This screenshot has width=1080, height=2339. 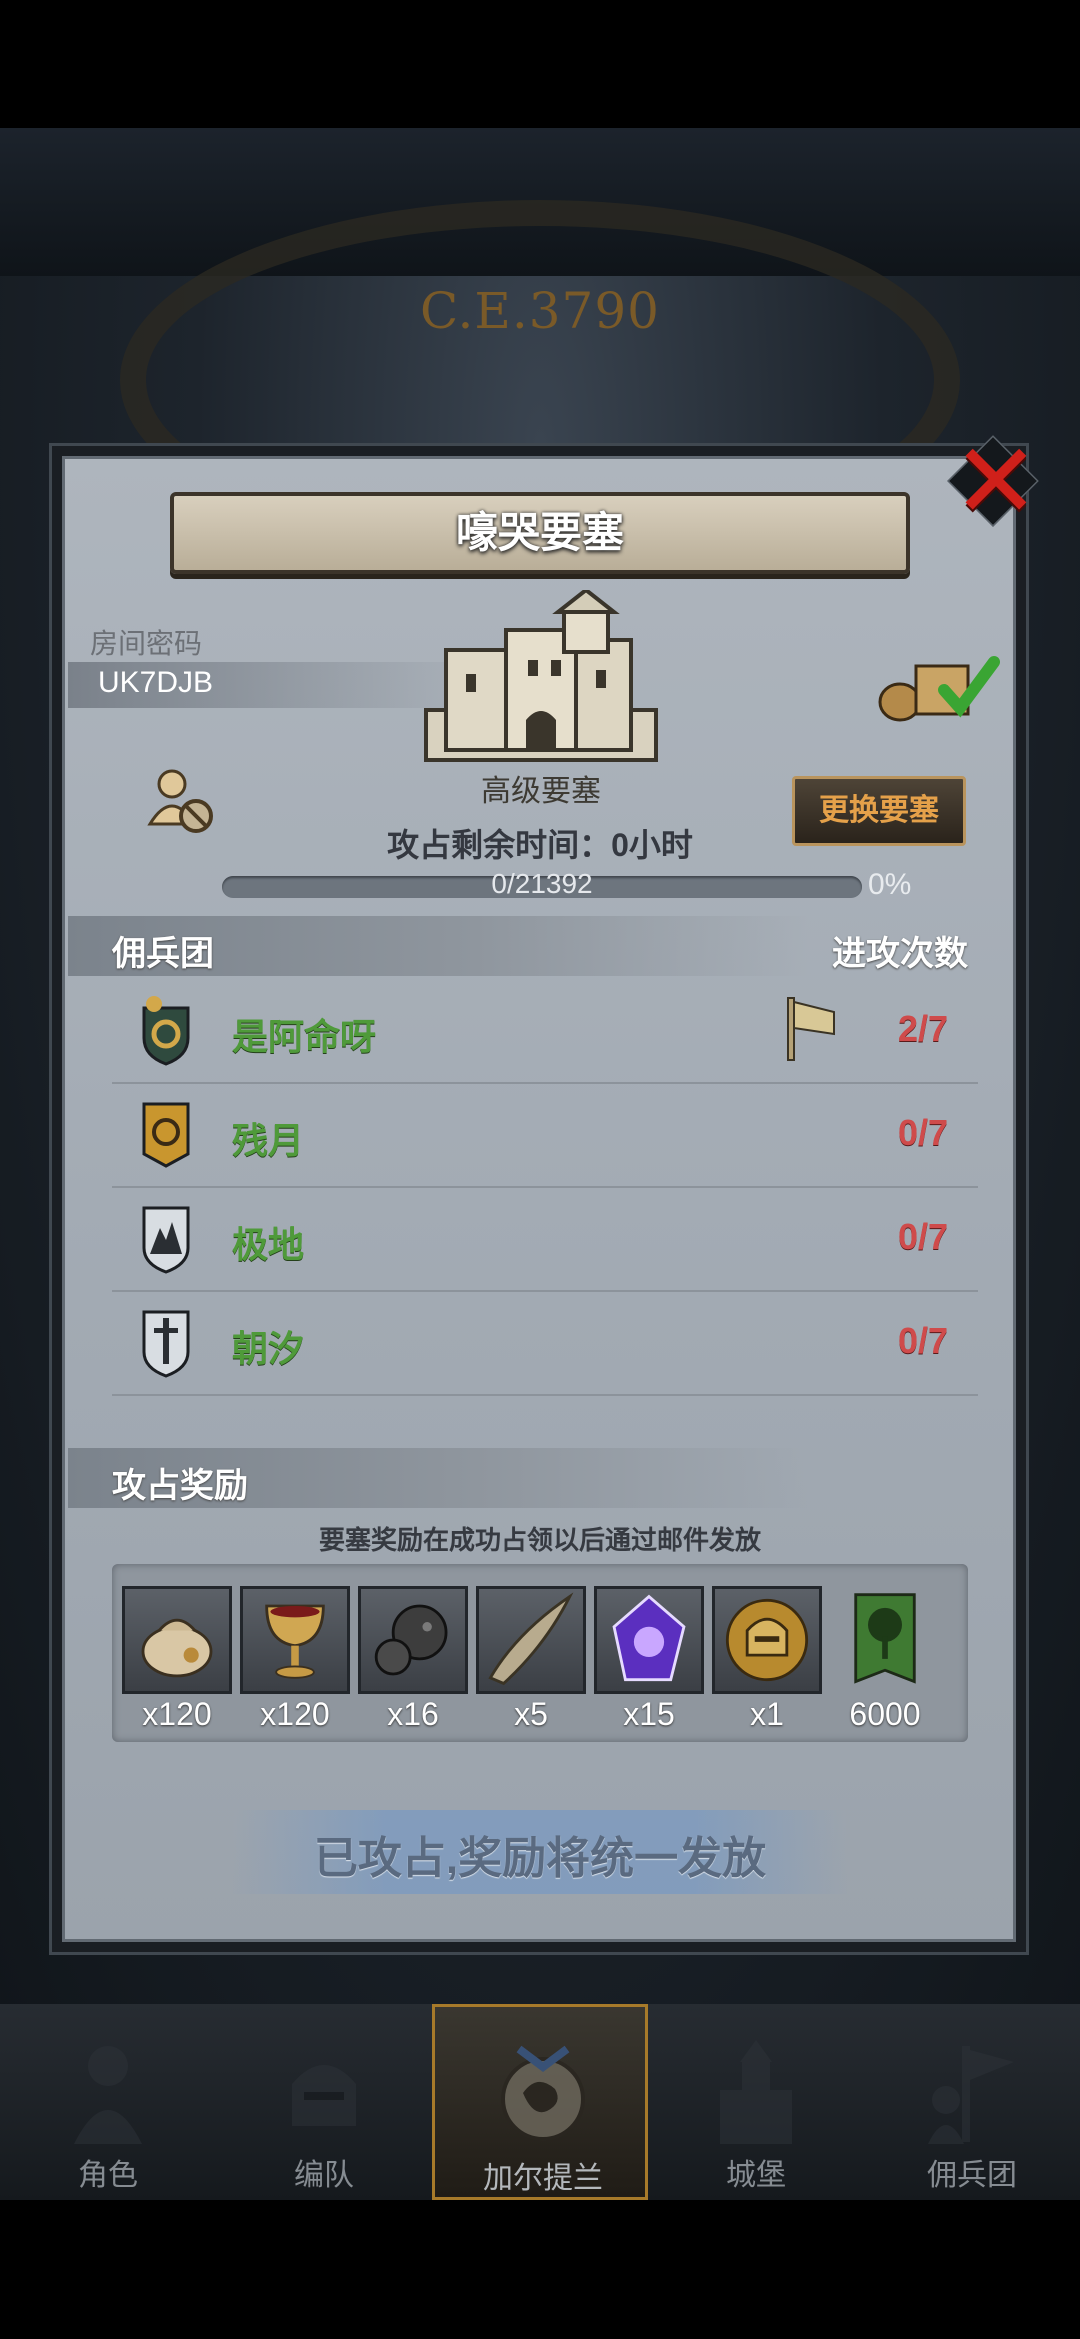 I want to click on gold-moon-shield-icon, so click(x=166, y=1135).